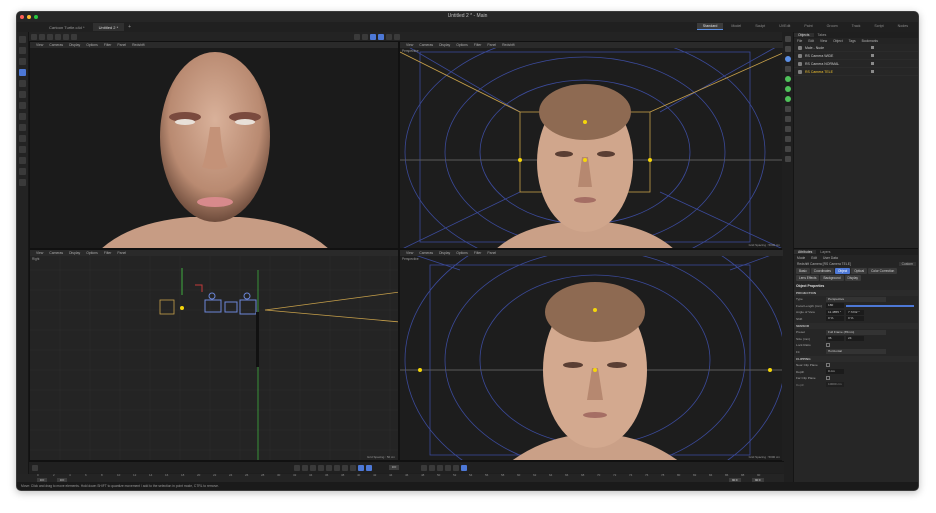 The image size is (936, 513). What do you see at coordinates (787, 129) in the screenshot?
I see `camera-icon` at bounding box center [787, 129].